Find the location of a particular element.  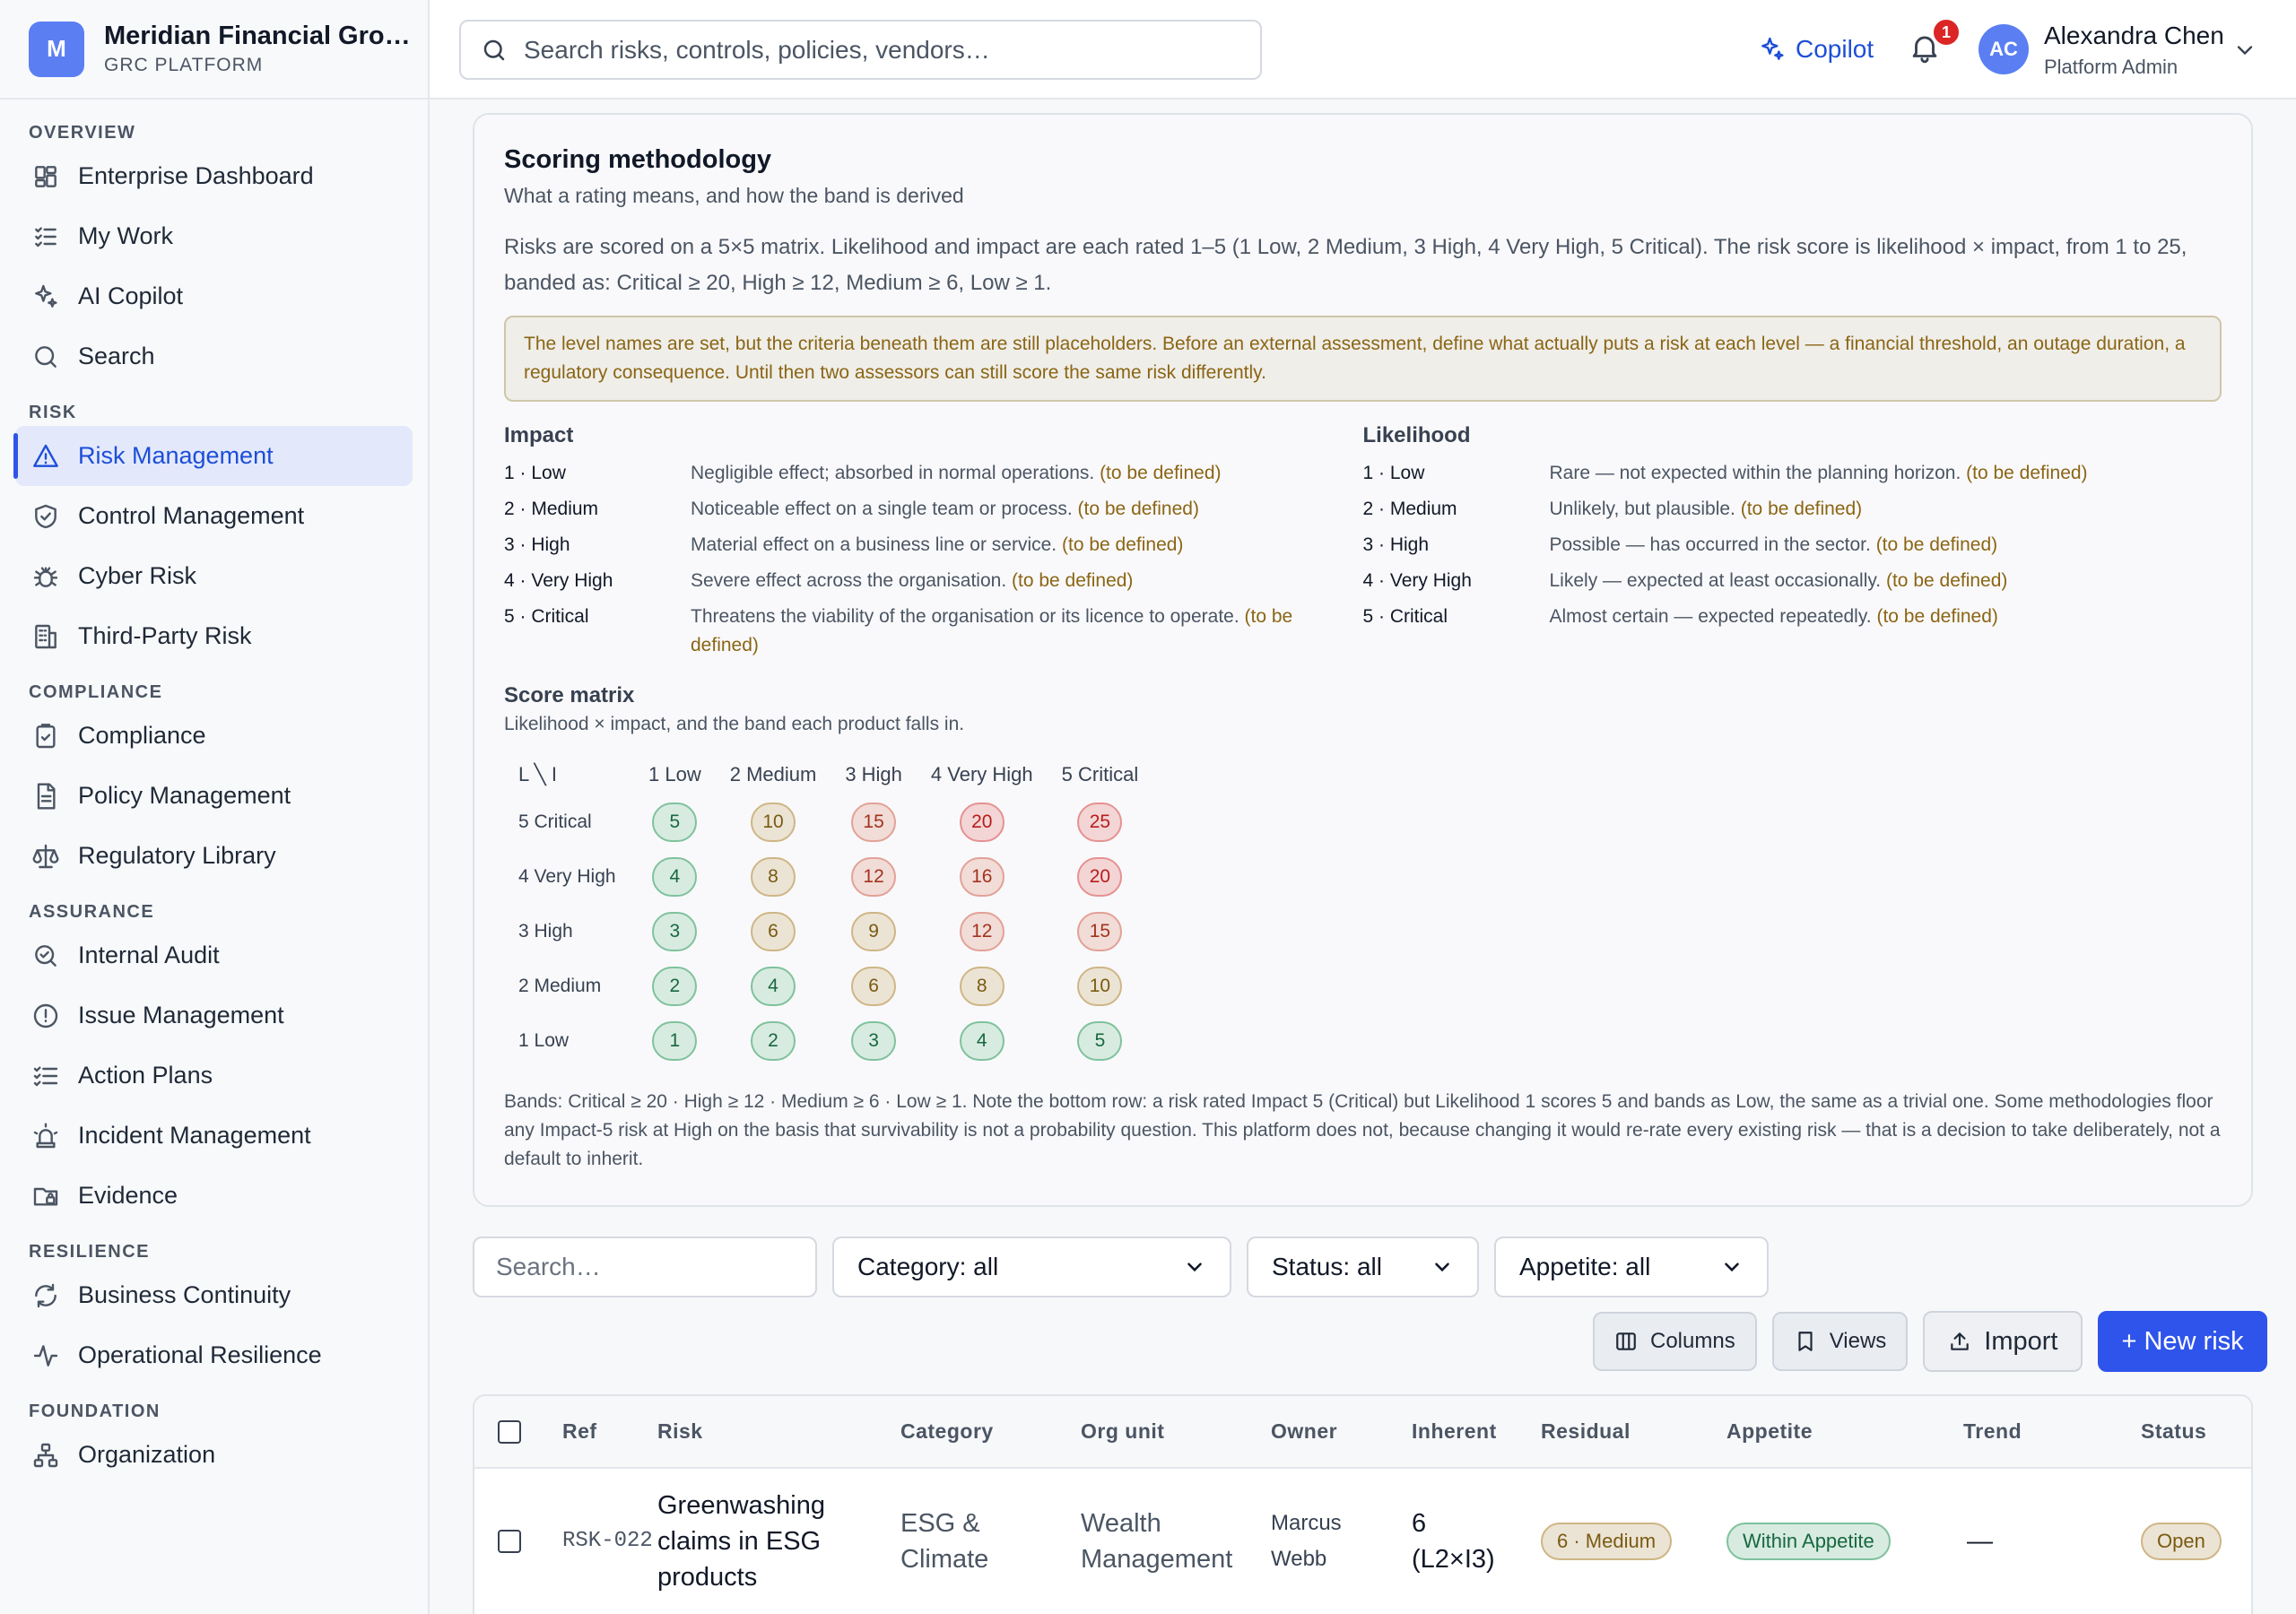

sidebar-item-enterprise-dashboard: Enterprise Dashboard is located at coordinates (214, 176).